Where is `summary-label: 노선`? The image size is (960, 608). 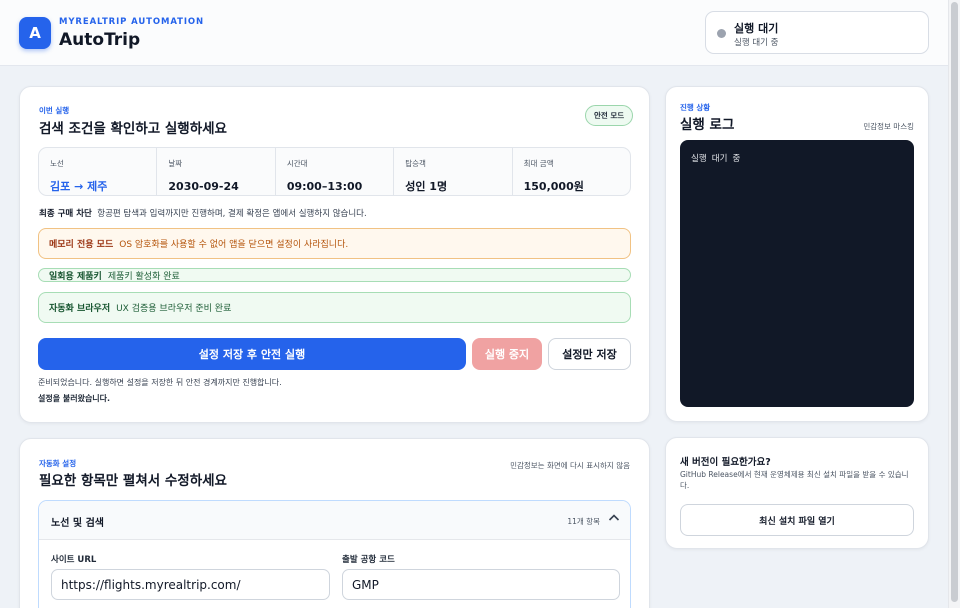 summary-label: 노선 is located at coordinates (57, 163).